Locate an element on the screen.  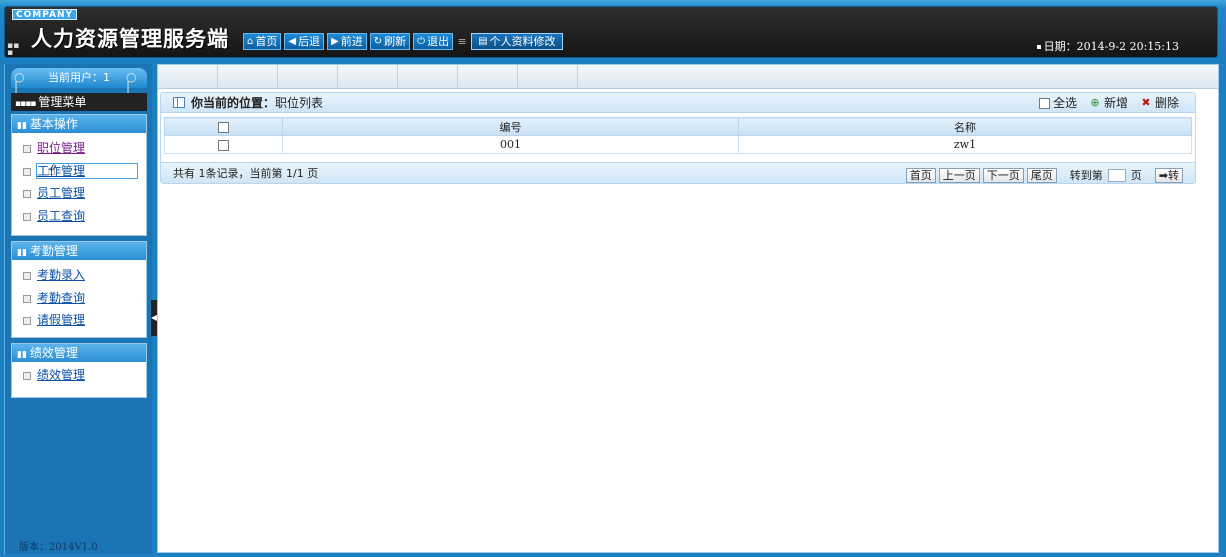
menu-group-performance: ▮▮ 绩效管理 绩效管理 is located at coordinates (79, 370).